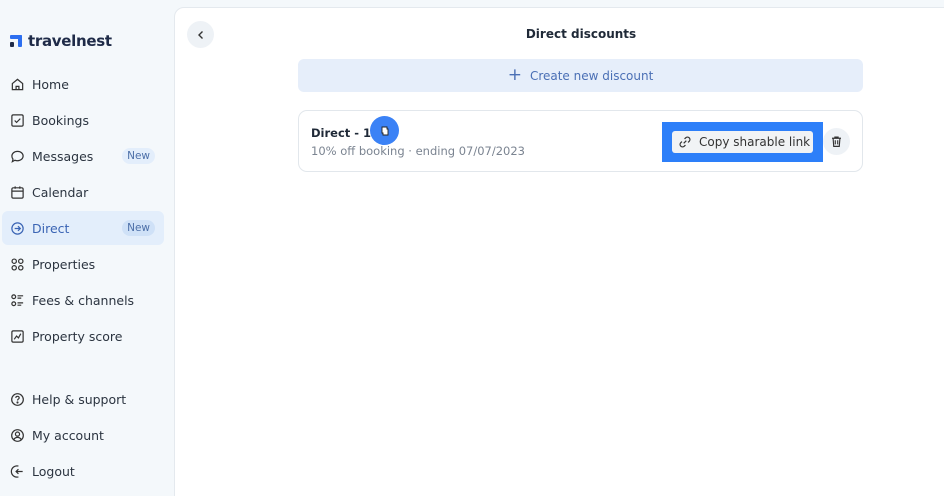 The height and width of the screenshot is (496, 944). Describe the element at coordinates (50, 84) in the screenshot. I see `sidebar-item-label: Home` at that location.